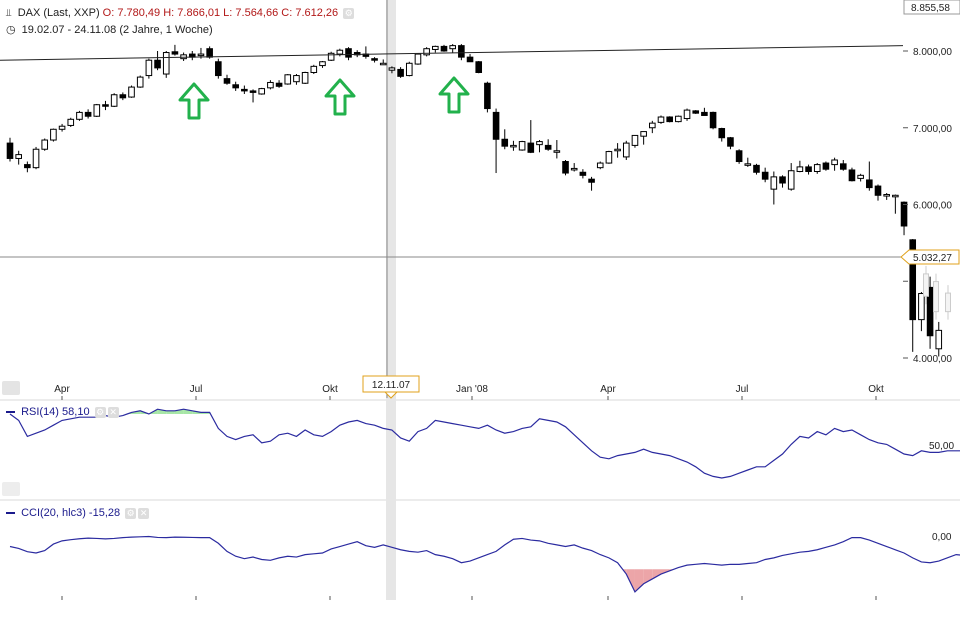  Describe the element at coordinates (104, 513) in the screenshot. I see `cci-value: -15,28` at that location.